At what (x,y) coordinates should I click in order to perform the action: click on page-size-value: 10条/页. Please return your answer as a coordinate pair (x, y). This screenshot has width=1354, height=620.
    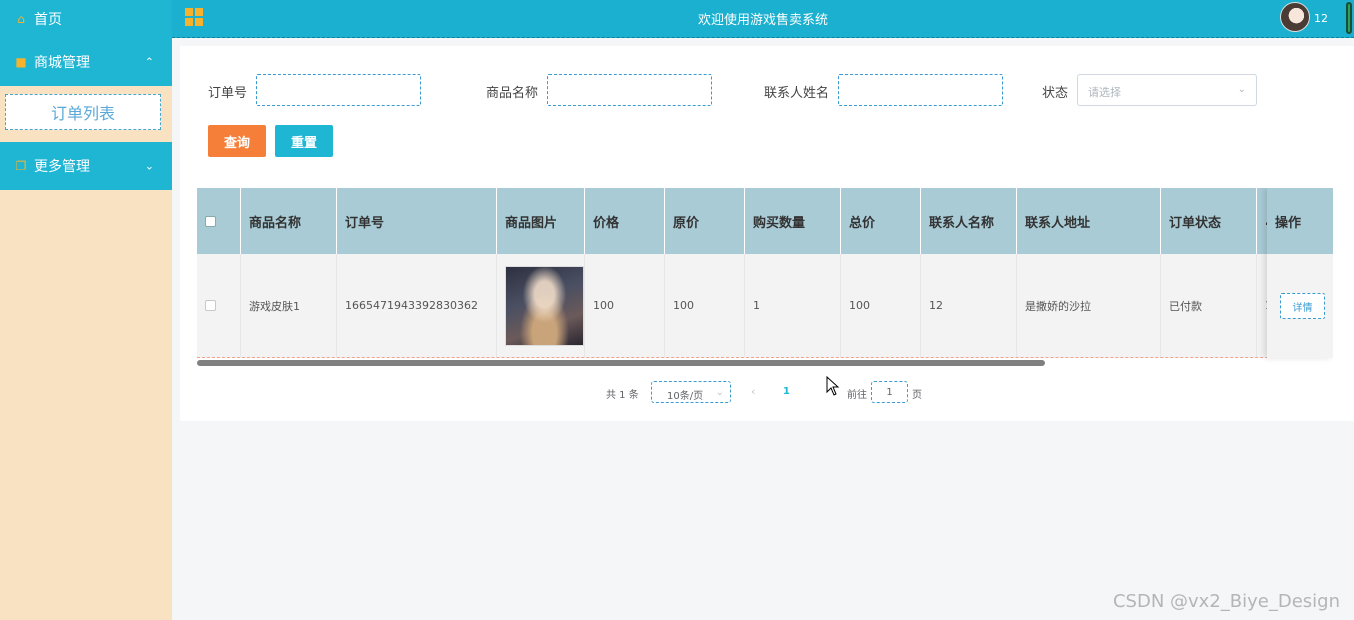
    Looking at the image, I should click on (685, 396).